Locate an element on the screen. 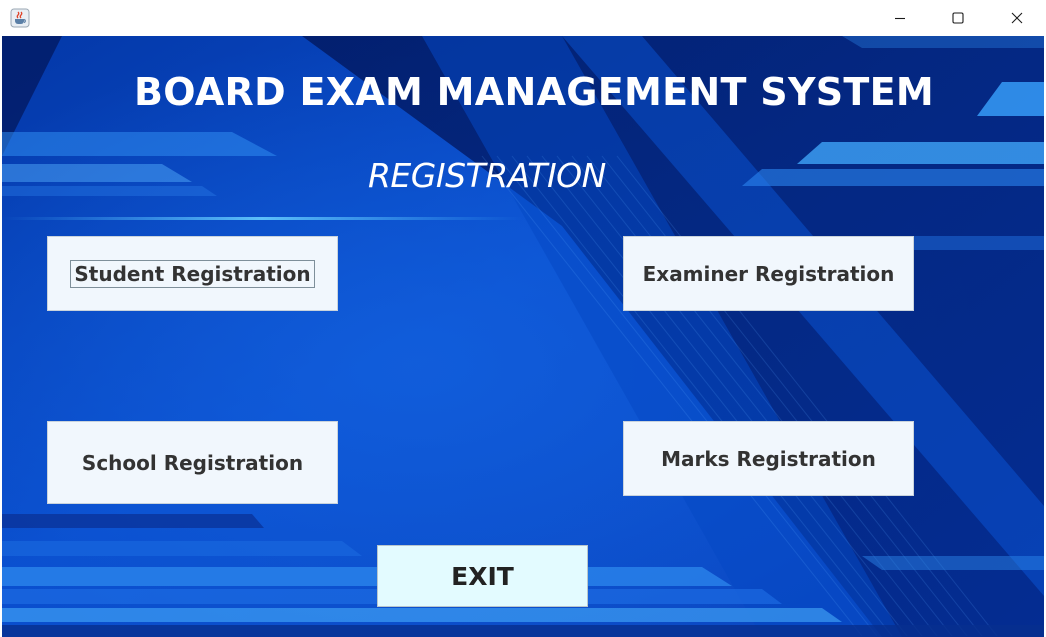 The image size is (1046, 637). close-button is located at coordinates (1017, 18).